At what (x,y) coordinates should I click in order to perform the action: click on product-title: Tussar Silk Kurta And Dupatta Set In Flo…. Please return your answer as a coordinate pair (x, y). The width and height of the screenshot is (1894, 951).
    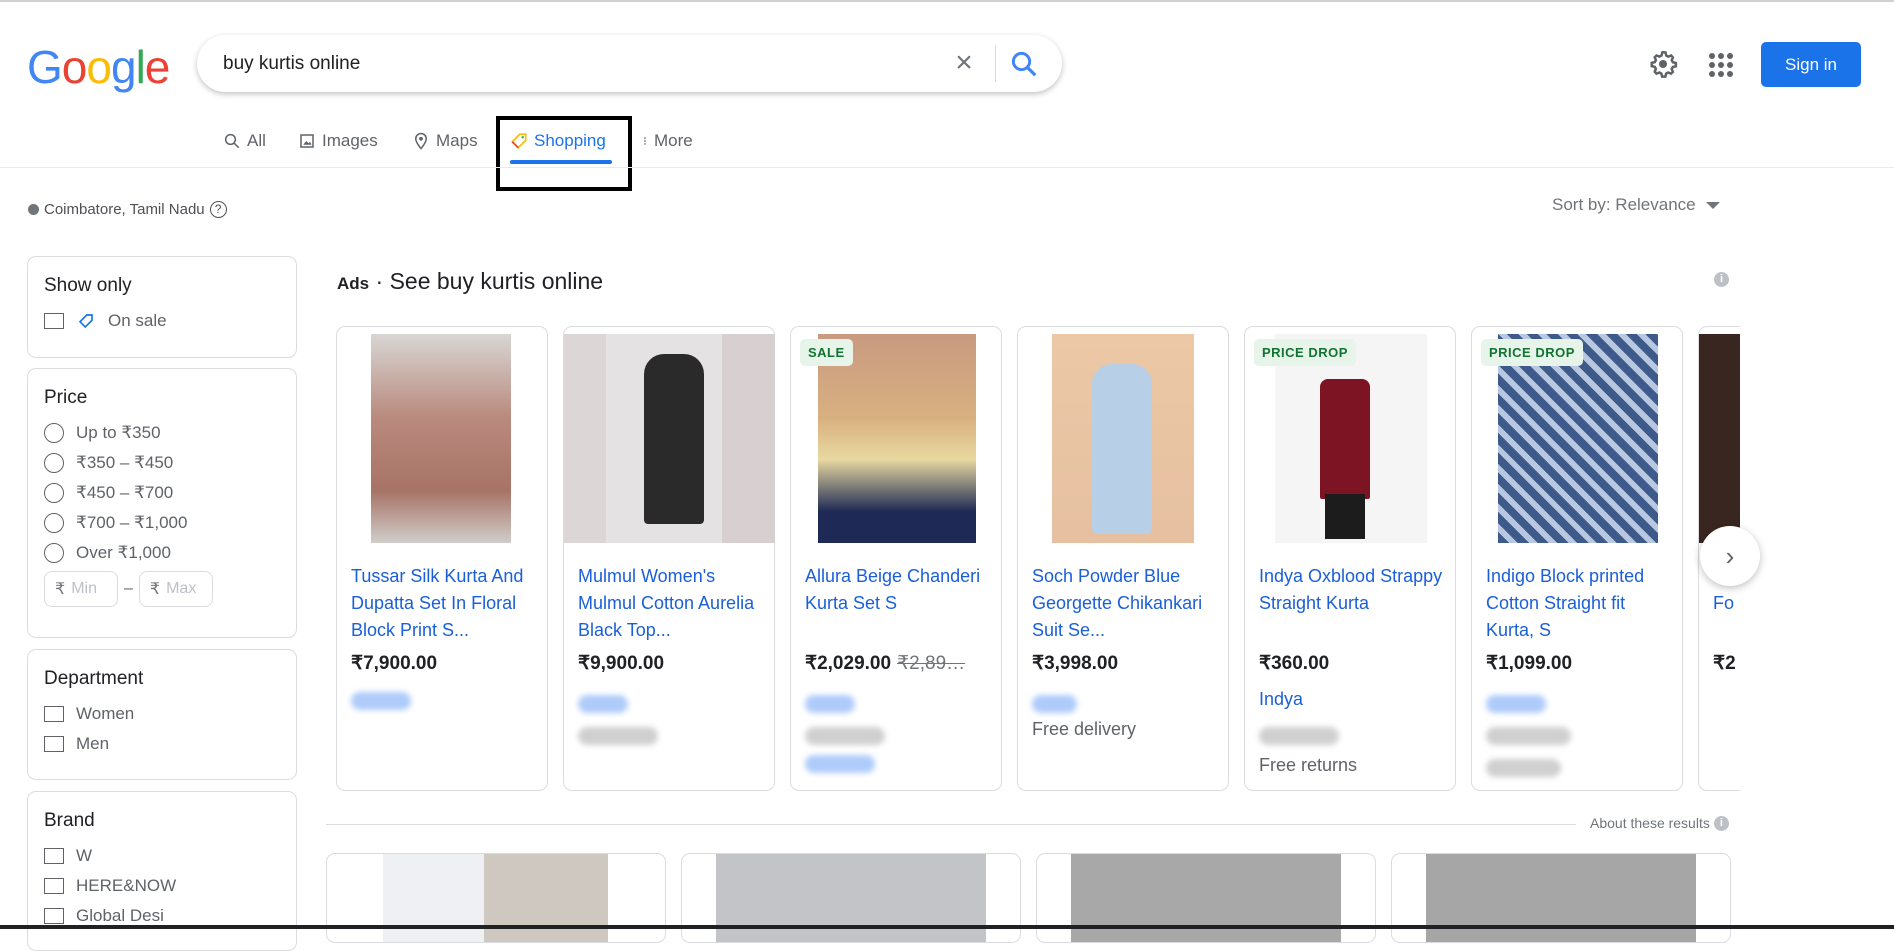
    Looking at the image, I should click on (444, 603).